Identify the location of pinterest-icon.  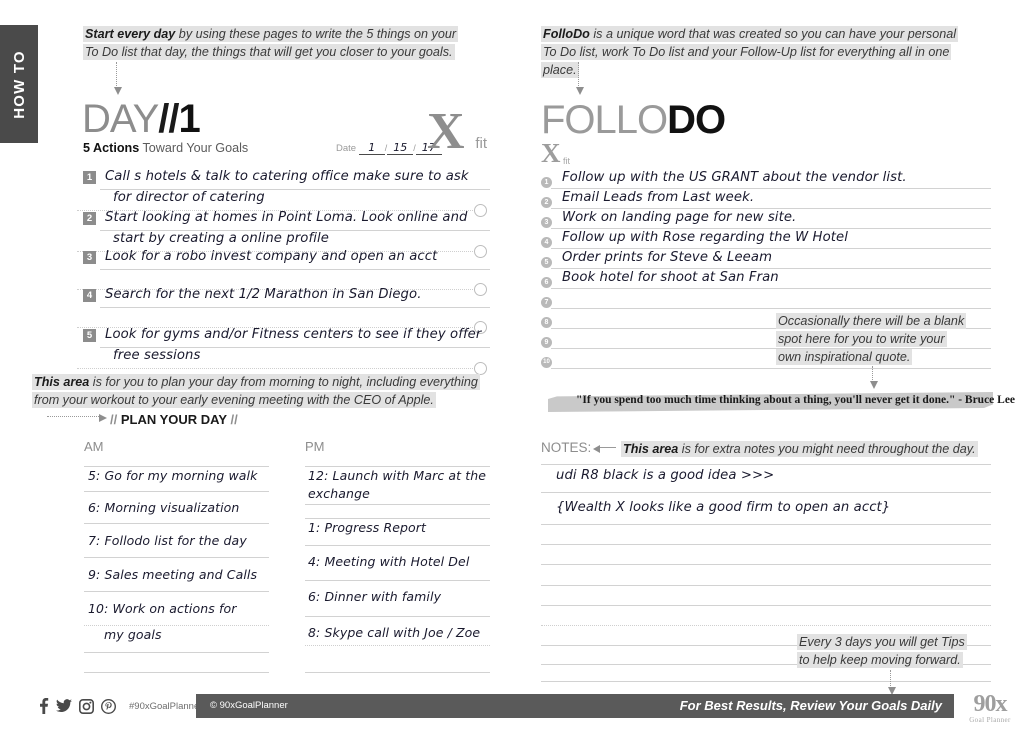
(108, 706).